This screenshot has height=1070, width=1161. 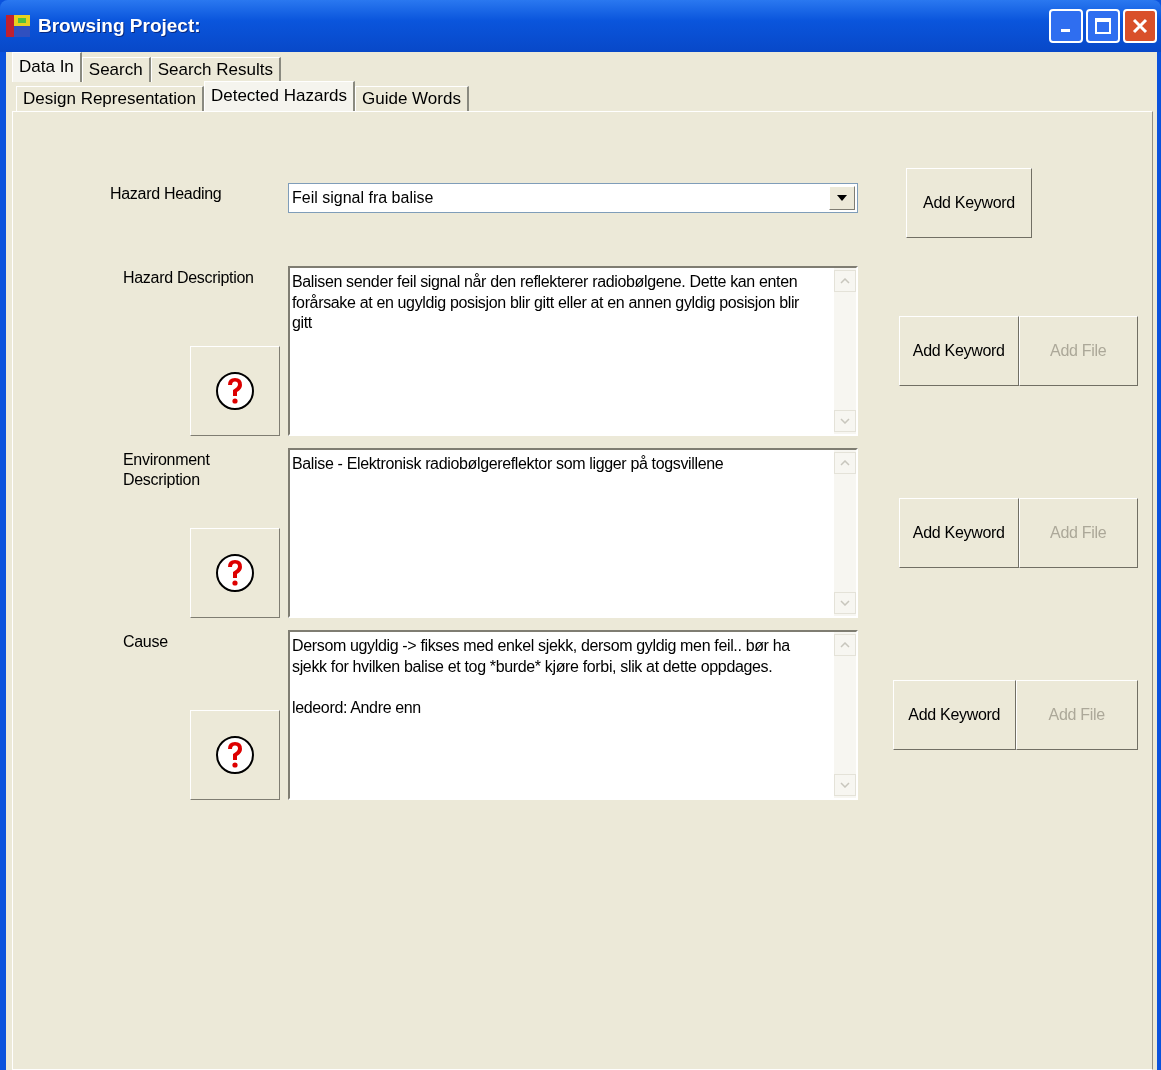 I want to click on tab: Detected Hazards, so click(x=279, y=96).